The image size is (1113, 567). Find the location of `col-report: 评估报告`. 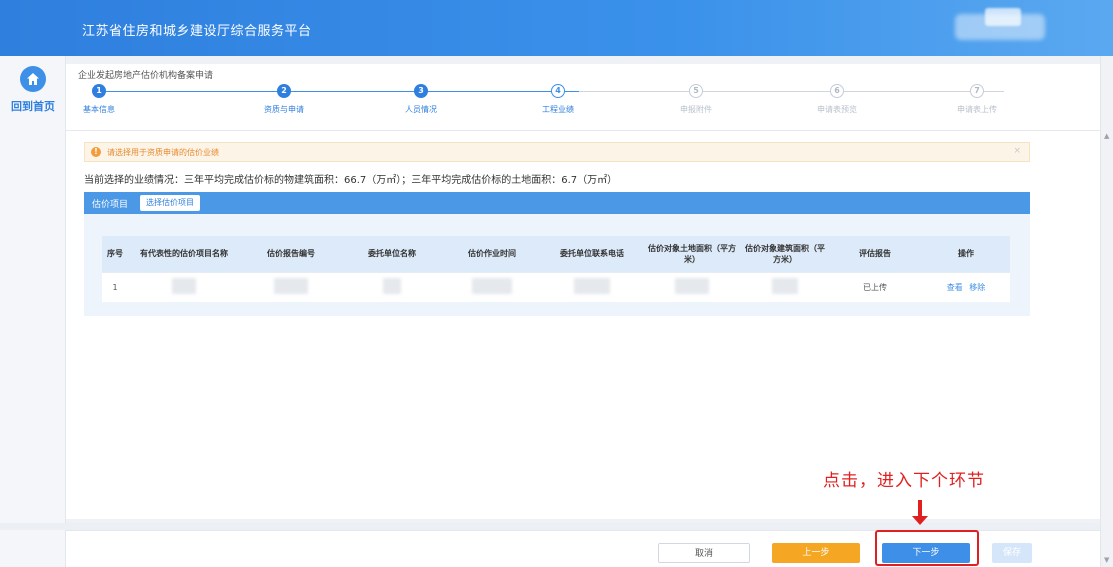

col-report: 评估报告 is located at coordinates (875, 254).